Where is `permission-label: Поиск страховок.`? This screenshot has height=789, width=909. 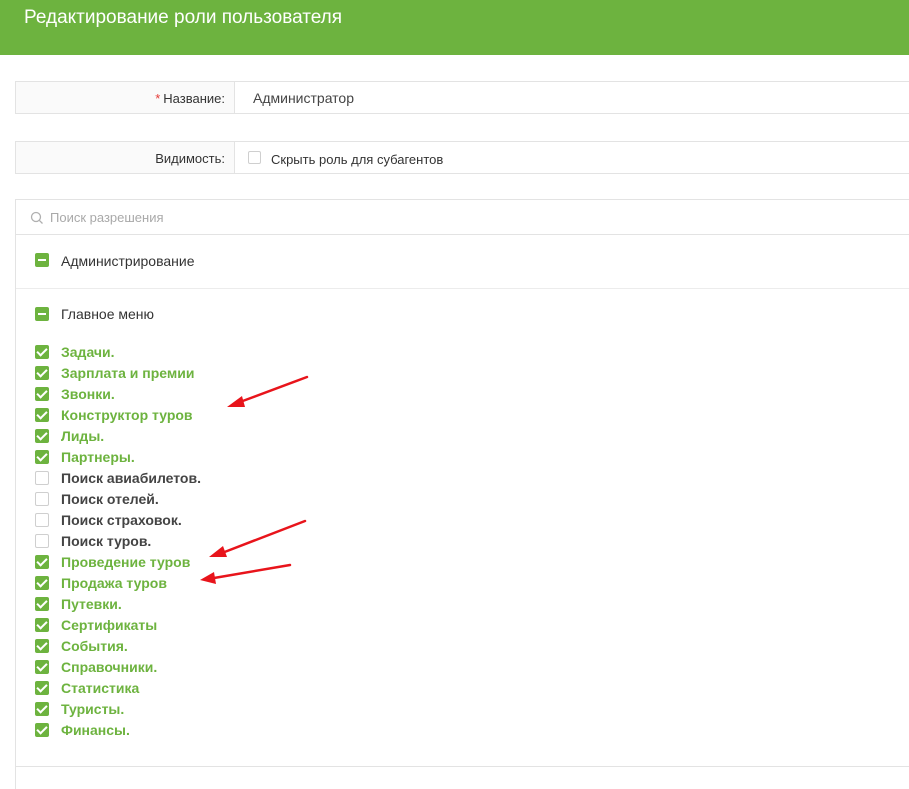 permission-label: Поиск страховок. is located at coordinates (121, 520).